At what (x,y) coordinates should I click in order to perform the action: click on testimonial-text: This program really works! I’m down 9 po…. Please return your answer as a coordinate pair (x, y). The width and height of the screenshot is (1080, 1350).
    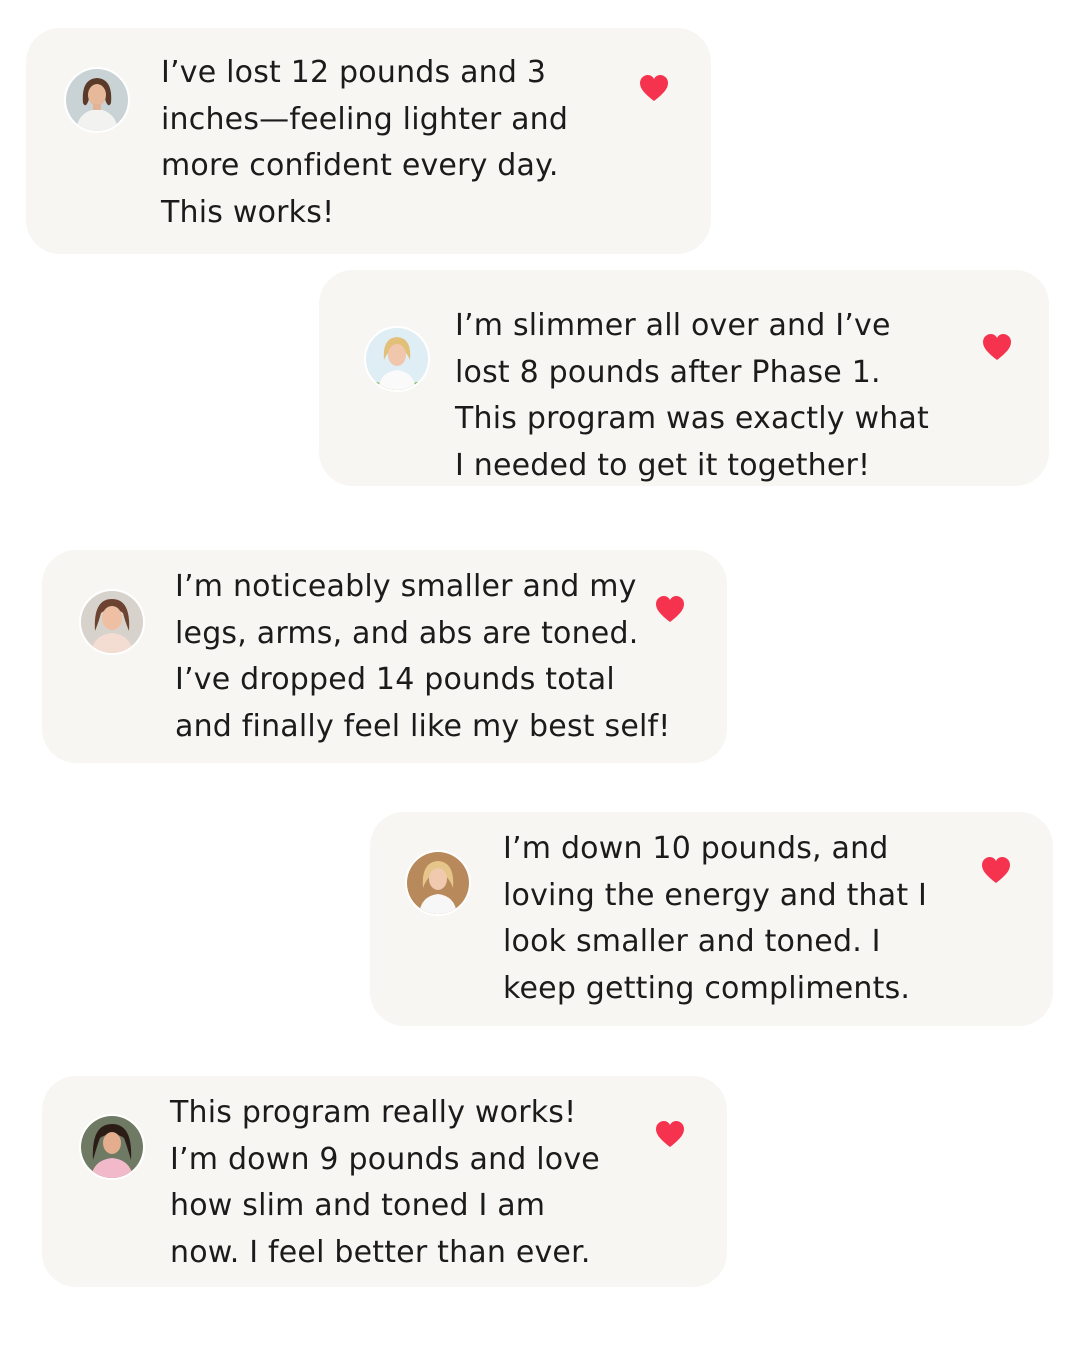
    Looking at the image, I should click on (385, 1183).